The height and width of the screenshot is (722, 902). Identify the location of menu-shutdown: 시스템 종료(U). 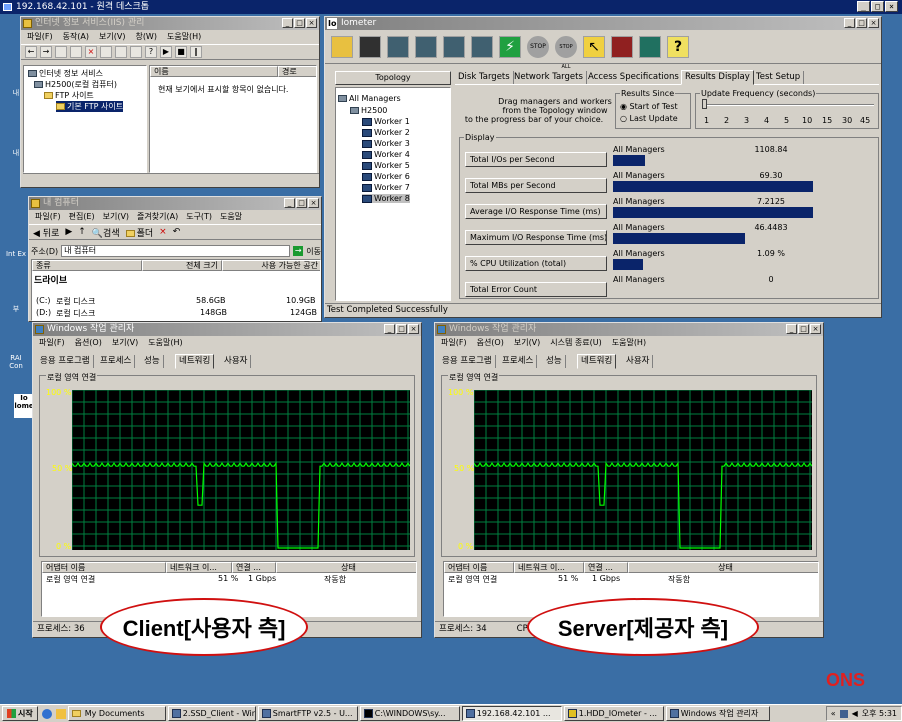
(575, 343).